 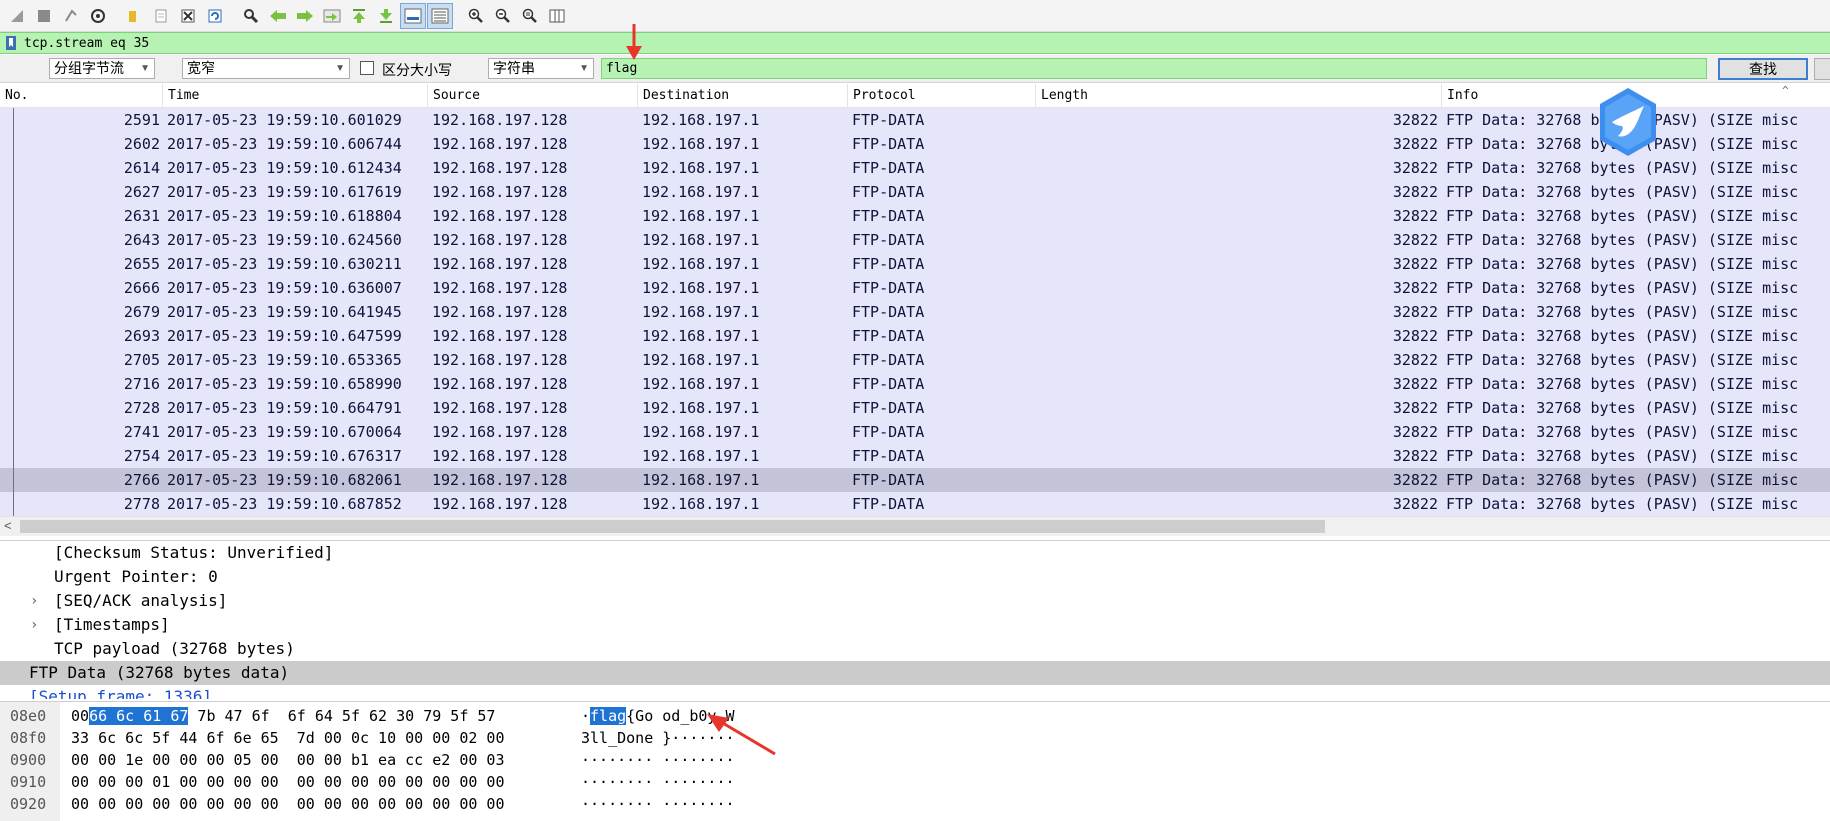 I want to click on bookmark-icon, so click(x=11, y=43).